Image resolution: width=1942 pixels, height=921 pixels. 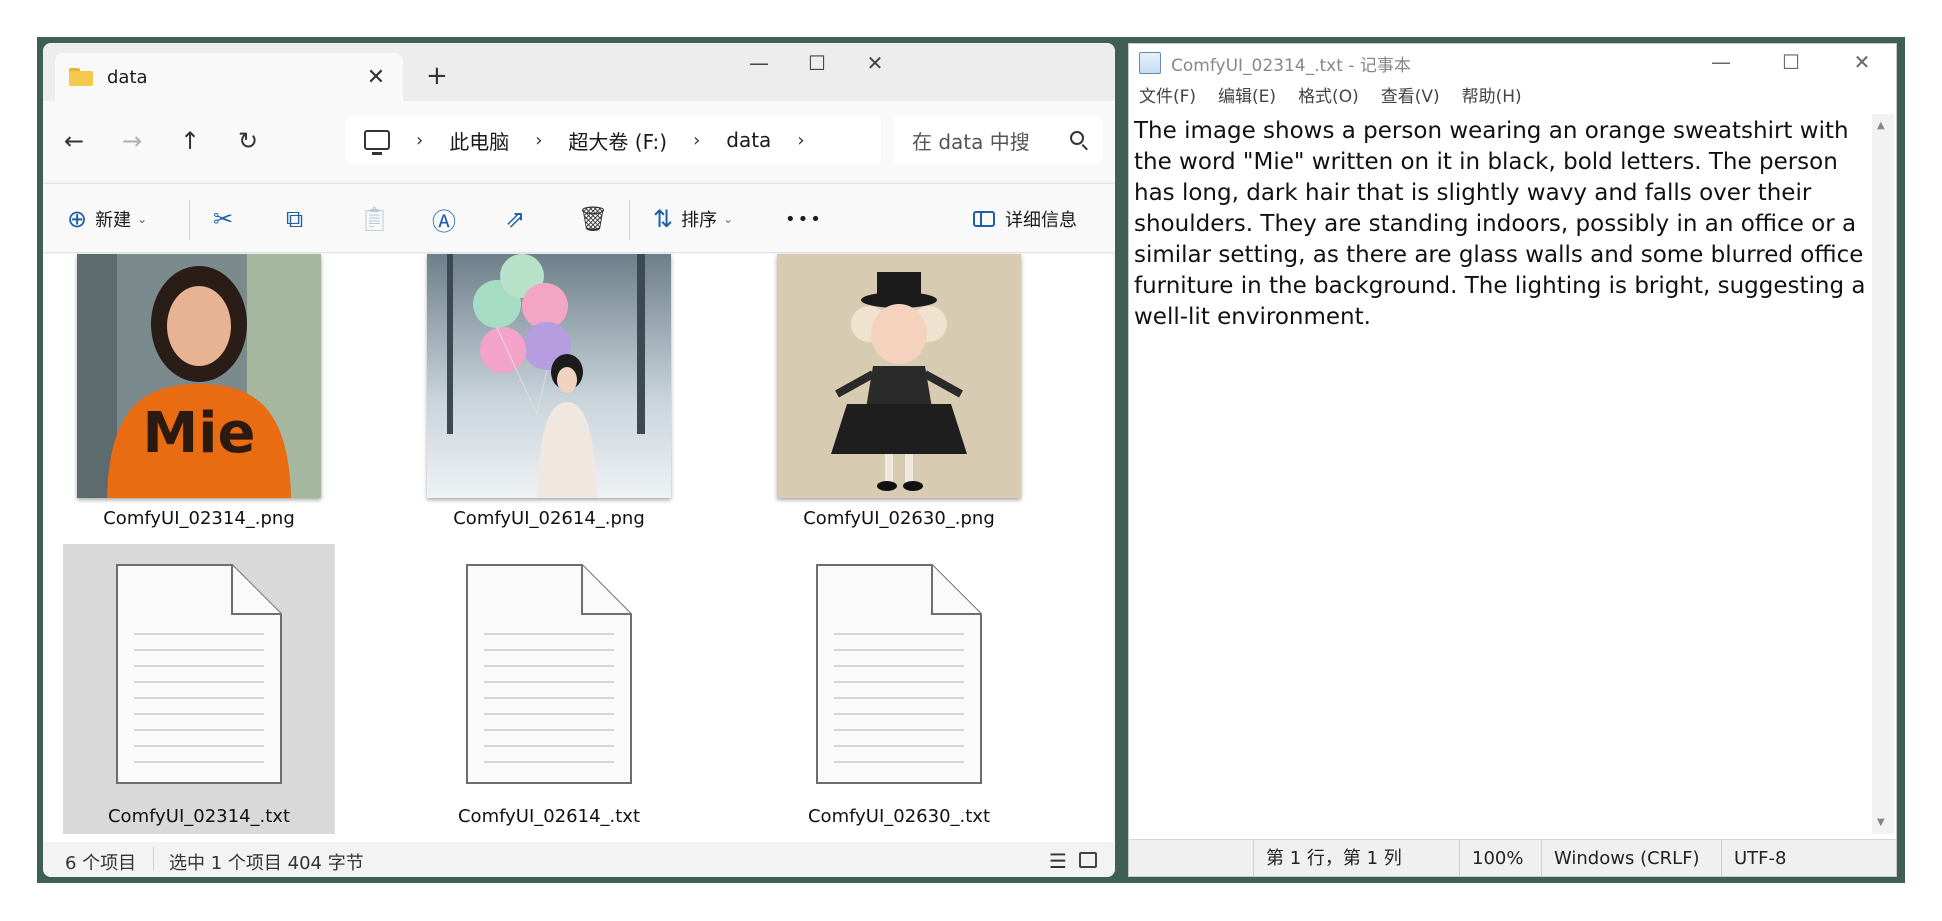 I want to click on tab-label: data, so click(x=127, y=77).